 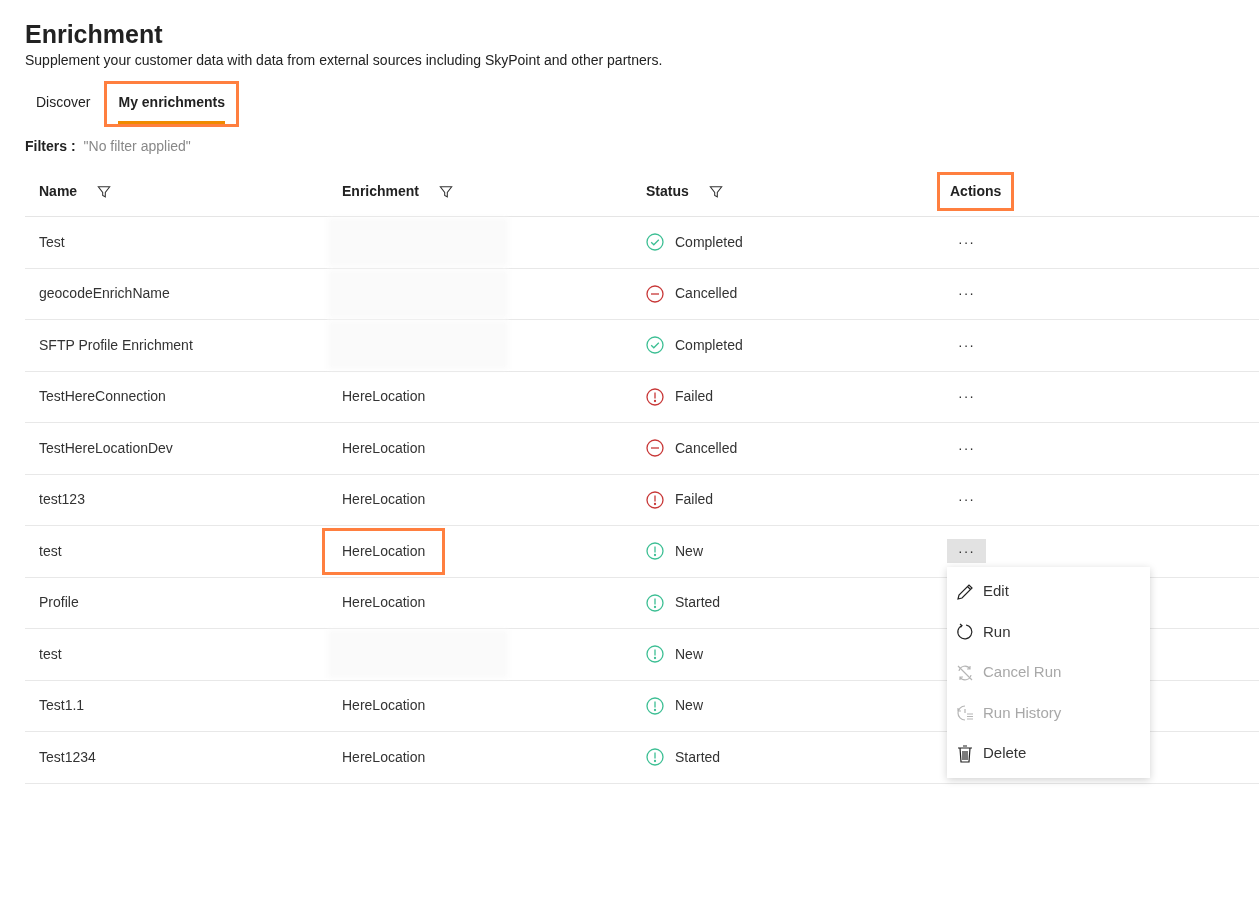 I want to click on history-icon, so click(x=965, y=713).